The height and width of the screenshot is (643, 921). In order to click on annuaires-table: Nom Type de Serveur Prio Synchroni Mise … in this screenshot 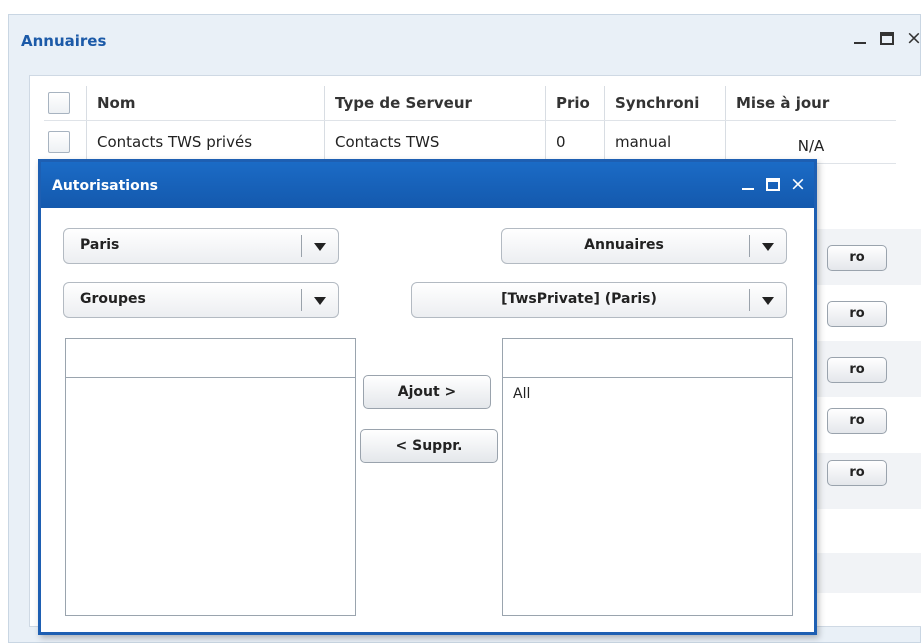, I will do `click(470, 125)`.